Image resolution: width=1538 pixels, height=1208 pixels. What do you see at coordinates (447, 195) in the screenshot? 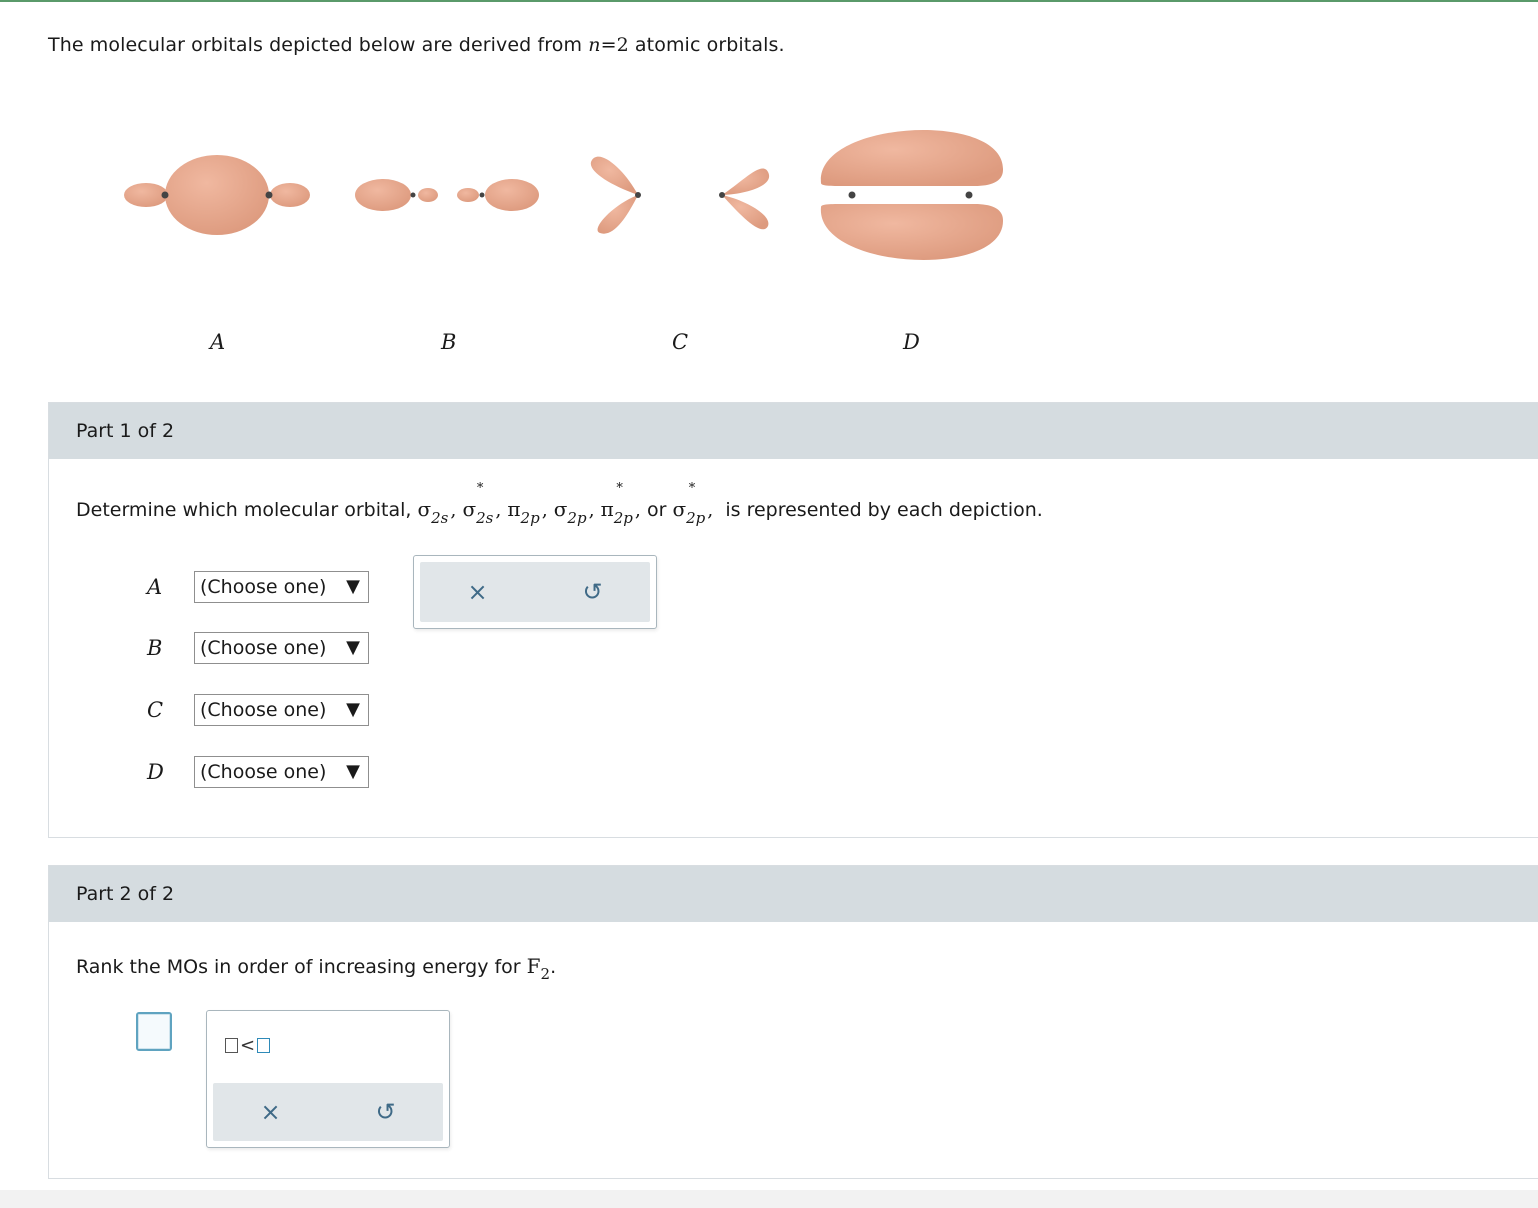
I see `orbital-b-image` at bounding box center [447, 195].